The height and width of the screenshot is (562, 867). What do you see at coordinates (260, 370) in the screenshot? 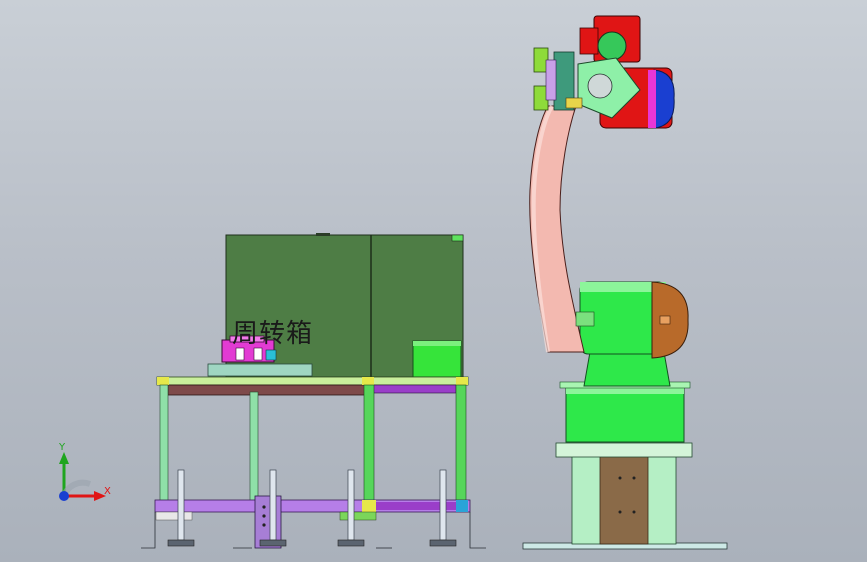
I see `fixture-plate` at bounding box center [260, 370].